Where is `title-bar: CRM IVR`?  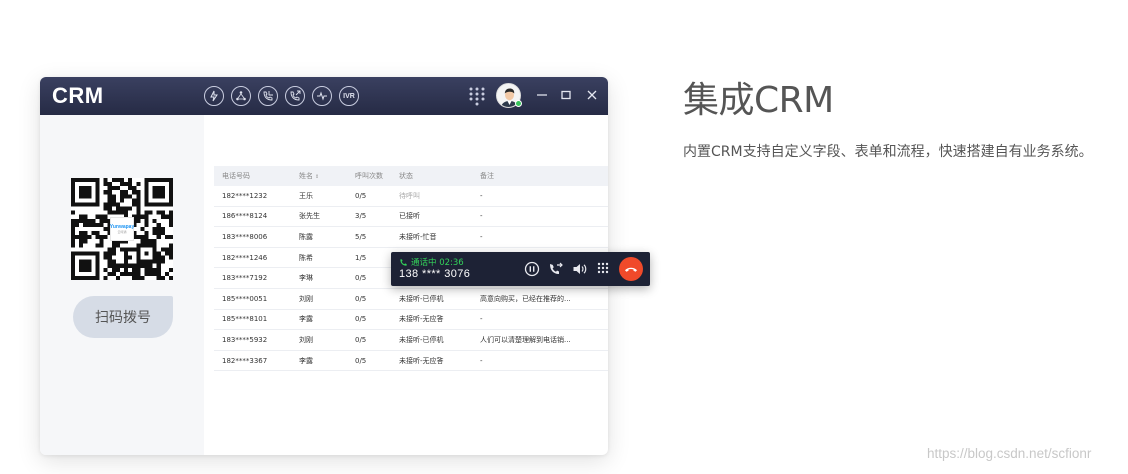 title-bar: CRM IVR is located at coordinates (324, 96).